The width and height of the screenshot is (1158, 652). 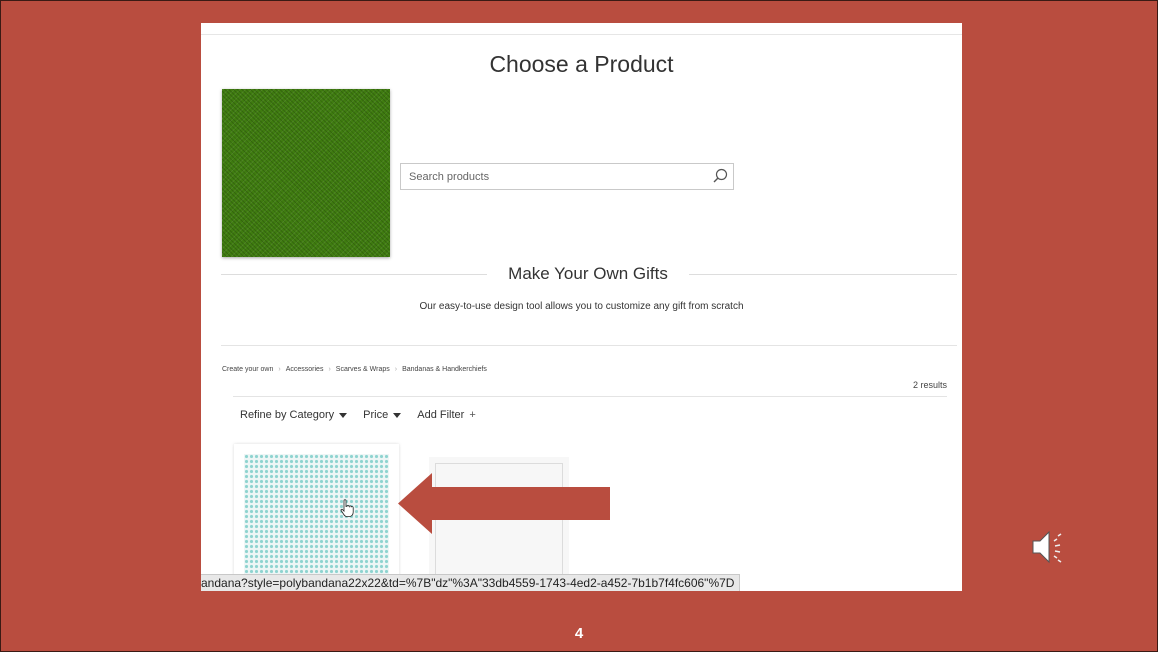 I want to click on fabric-swatch-image, so click(x=306, y=173).